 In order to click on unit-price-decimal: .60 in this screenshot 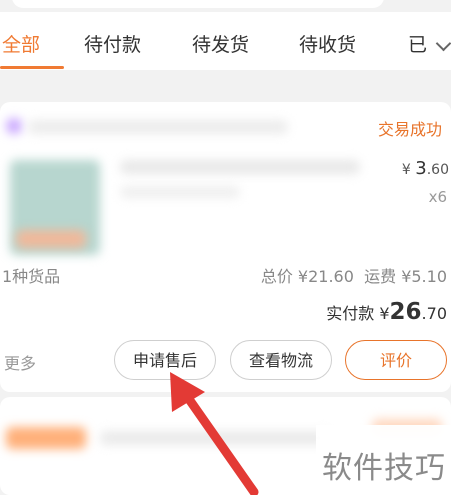, I will do `click(437, 170)`.